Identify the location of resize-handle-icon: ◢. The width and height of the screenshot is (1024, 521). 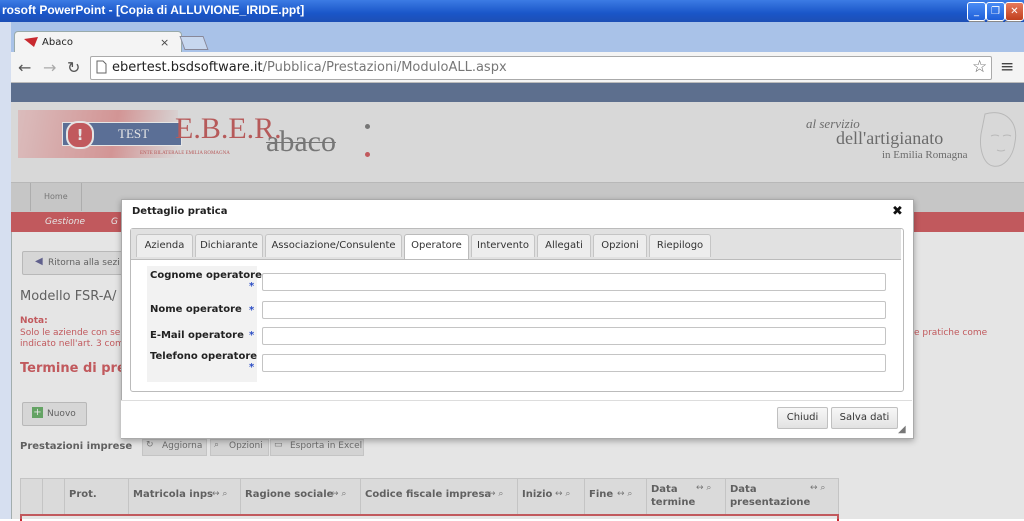
(902, 429).